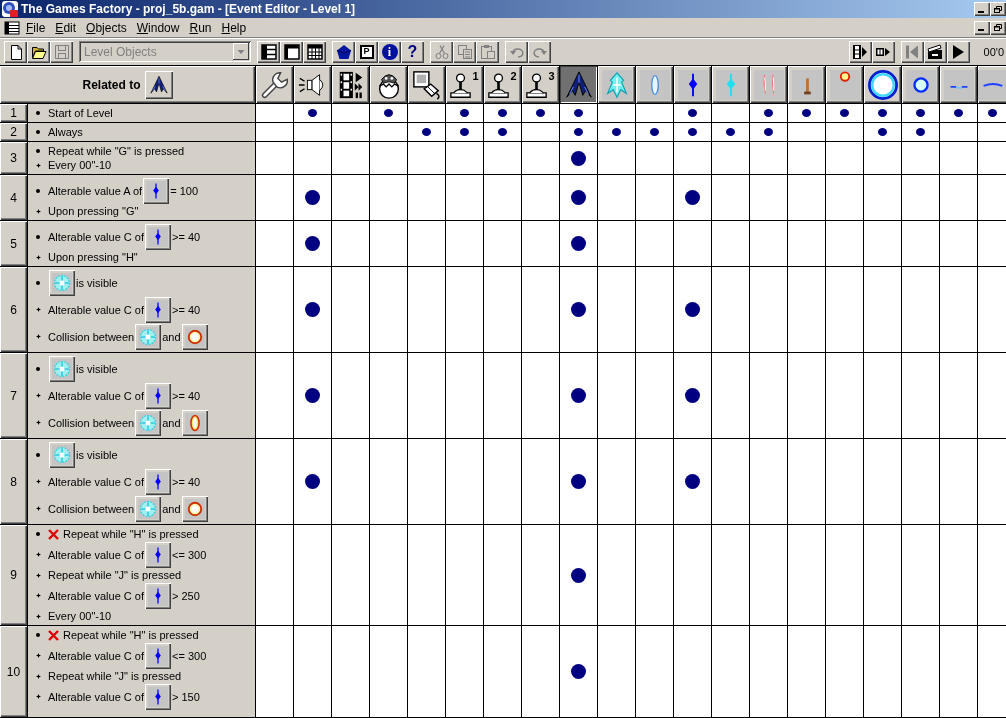  What do you see at coordinates (200, 27) in the screenshot?
I see `menu-item: Run` at bounding box center [200, 27].